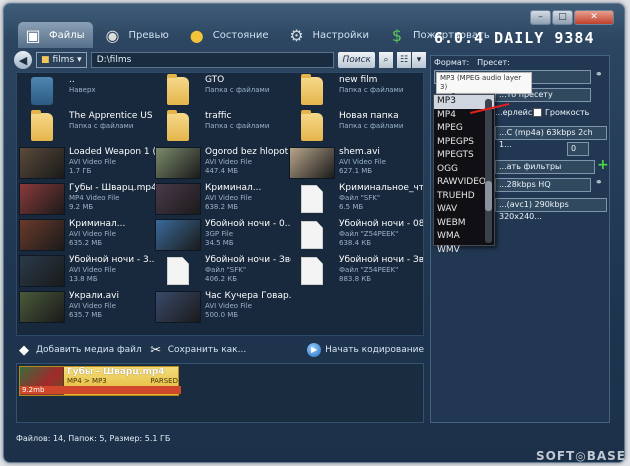 The width and height of the screenshot is (630, 466). I want to click on tab-2: ● Состояние, so click(229, 35).